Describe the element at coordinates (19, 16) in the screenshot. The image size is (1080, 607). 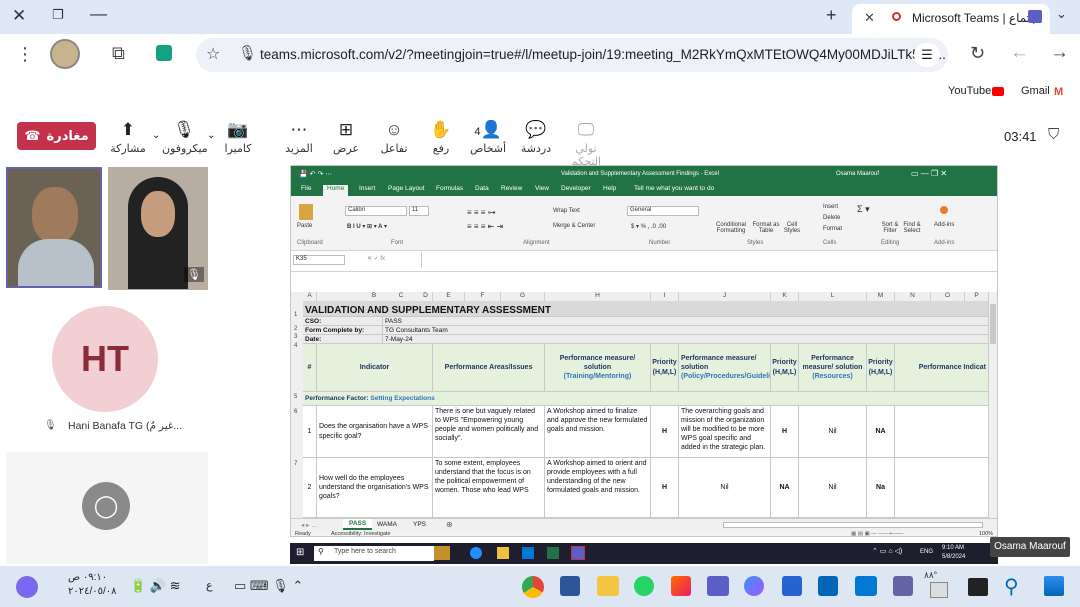
I see `close-window-icon: ✕` at that location.